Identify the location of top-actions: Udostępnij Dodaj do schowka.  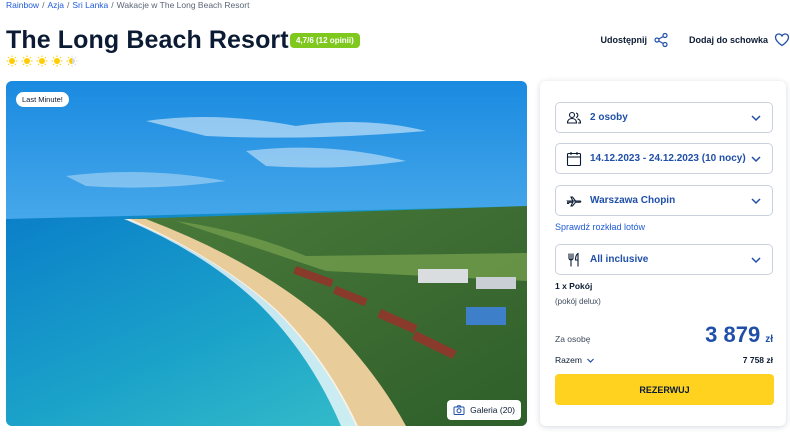
(695, 40).